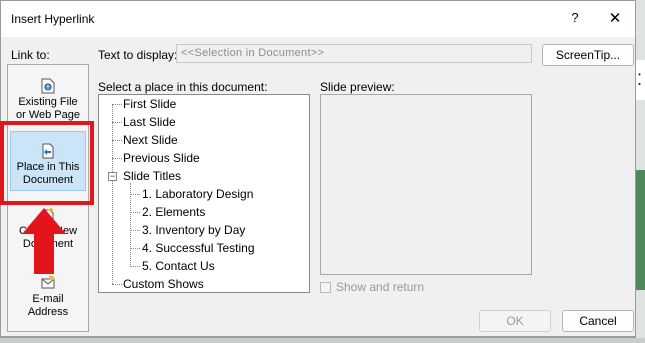 The width and height of the screenshot is (645, 343). I want to click on tree-node-slide-3: 3. Inventory by Day, so click(193, 230).